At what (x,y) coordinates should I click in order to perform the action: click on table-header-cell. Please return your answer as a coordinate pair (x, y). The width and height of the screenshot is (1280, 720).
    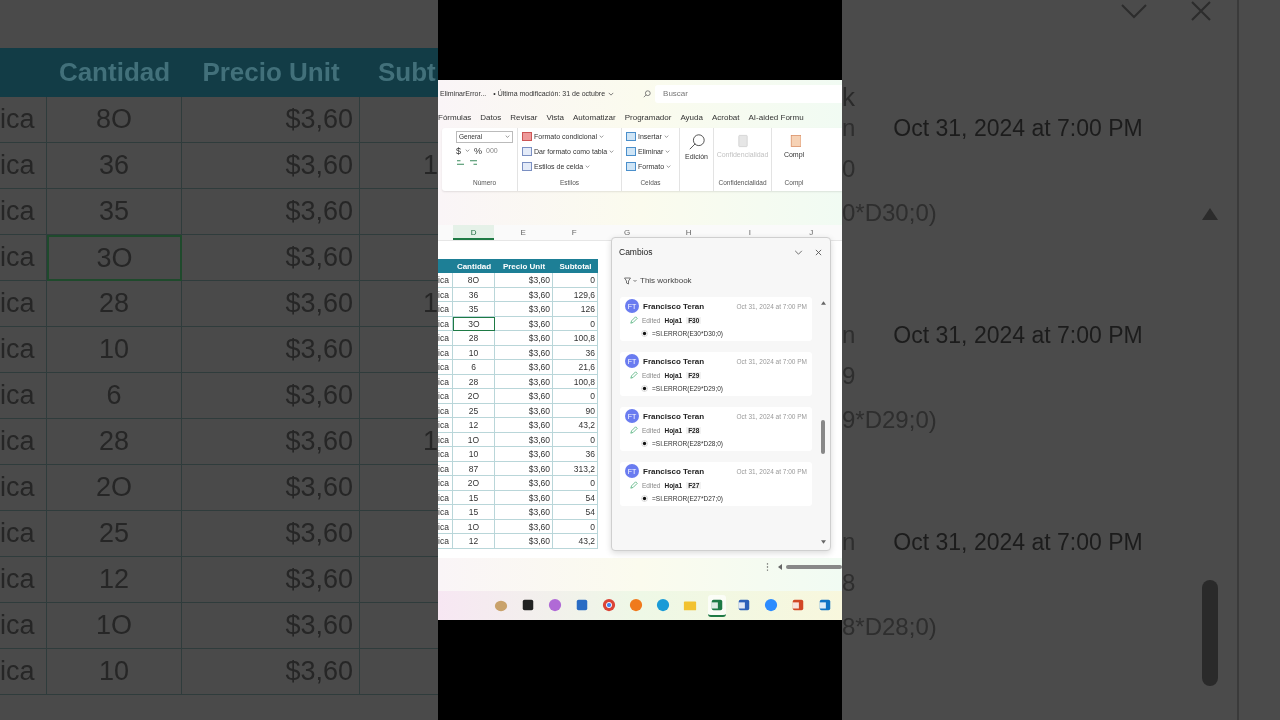
    Looking at the image, I should click on (23, 72).